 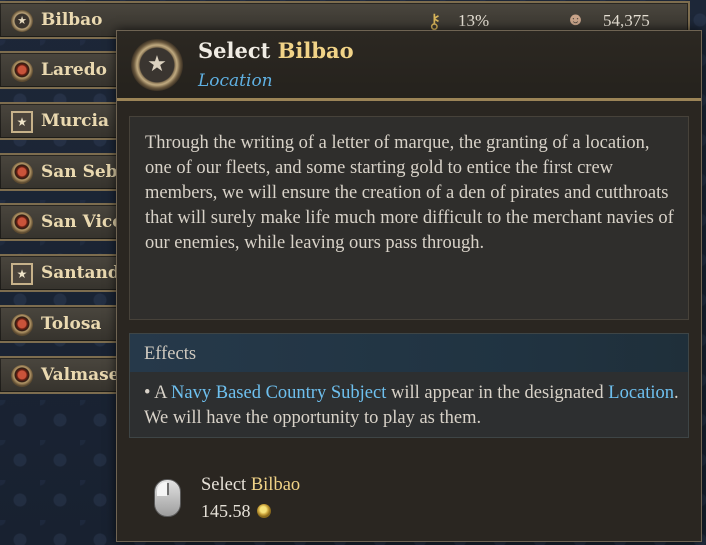 I want to click on location-name: Bilbao, so click(x=72, y=20).